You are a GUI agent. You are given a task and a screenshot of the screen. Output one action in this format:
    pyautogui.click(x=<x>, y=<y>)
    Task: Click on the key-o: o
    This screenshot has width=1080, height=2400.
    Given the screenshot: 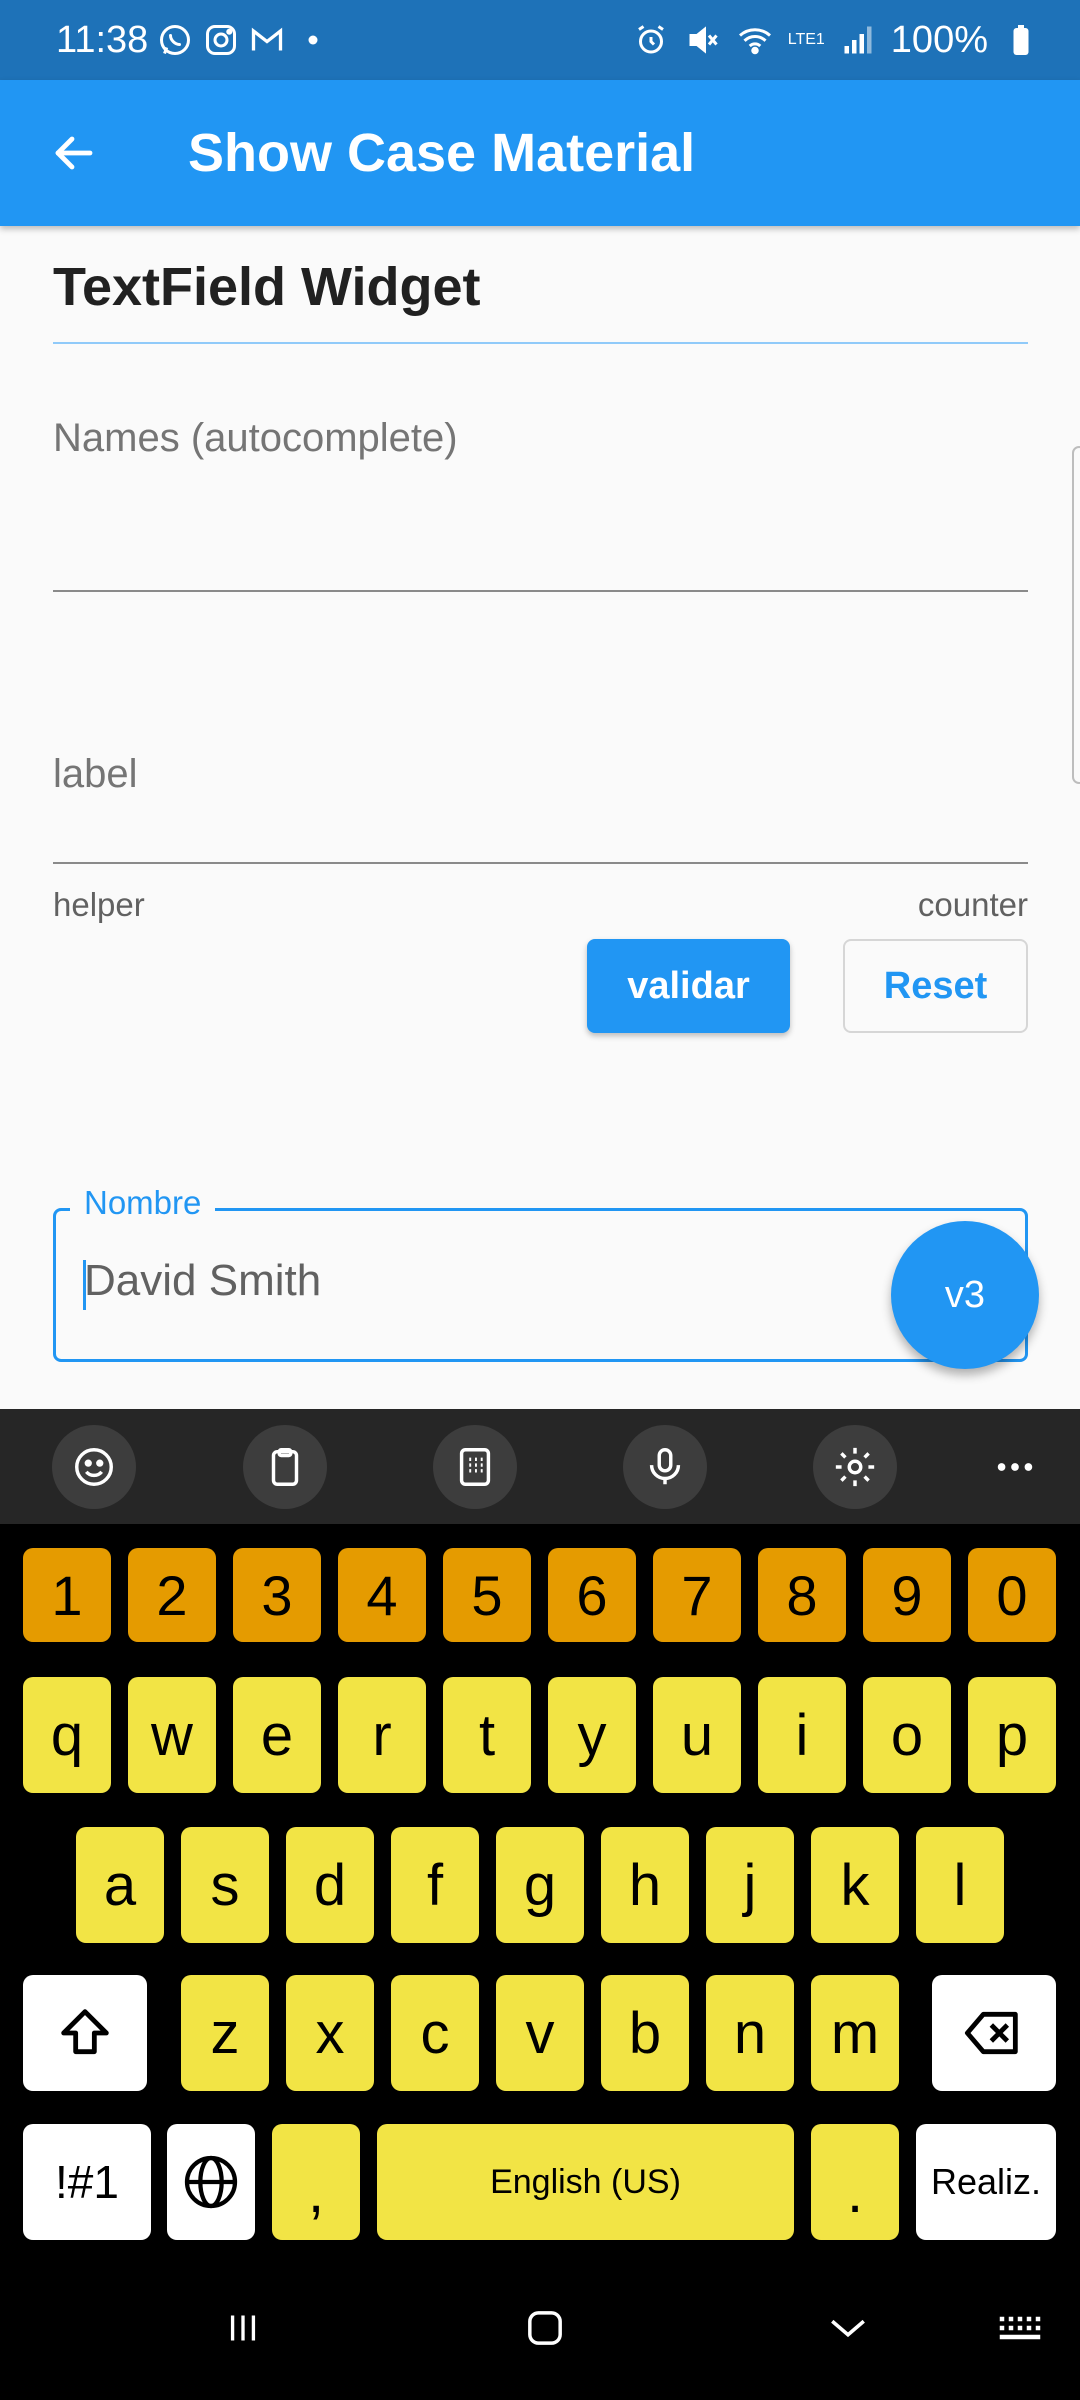 What is the action you would take?
    pyautogui.click(x=907, y=1735)
    